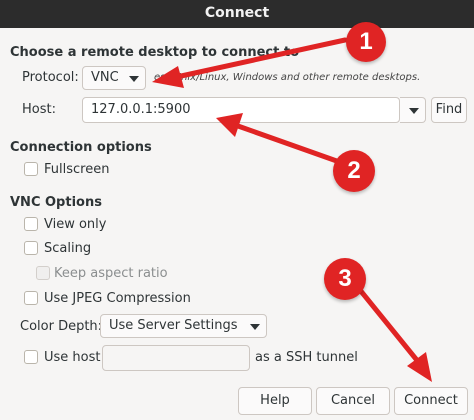 The height and width of the screenshot is (420, 474). Describe the element at coordinates (449, 110) in the screenshot. I see `find-button: Find` at that location.